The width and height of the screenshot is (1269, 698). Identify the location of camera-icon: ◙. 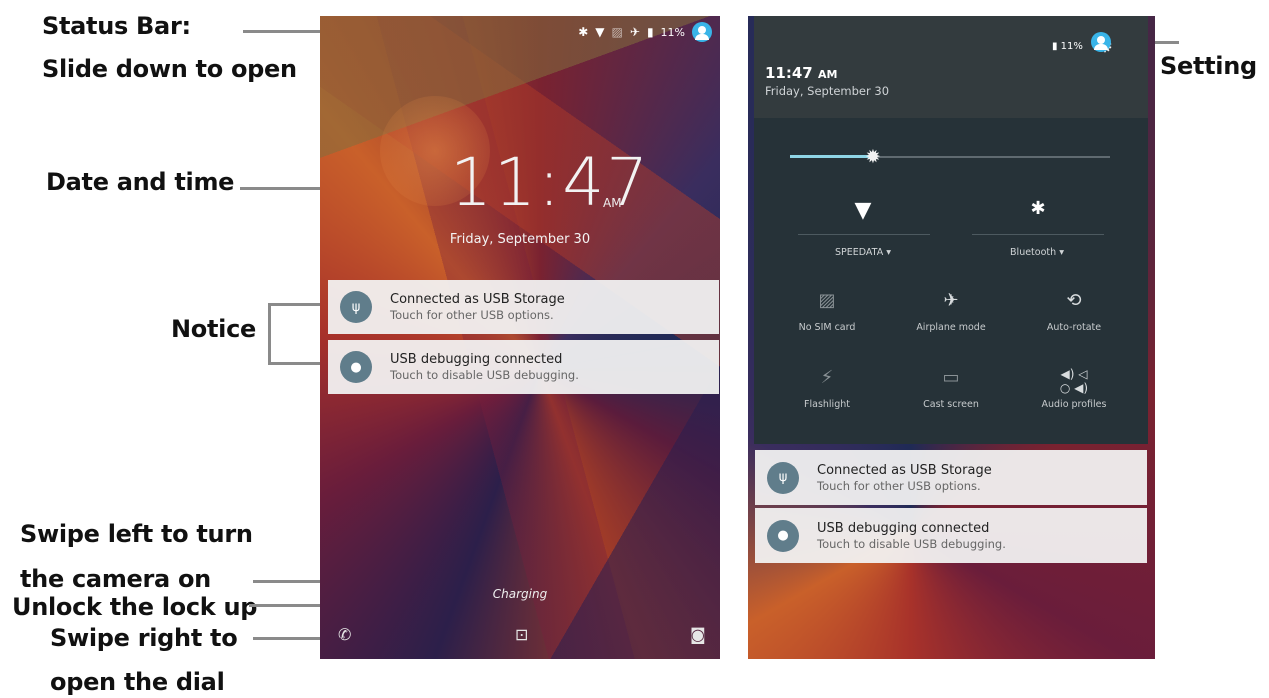
(698, 634).